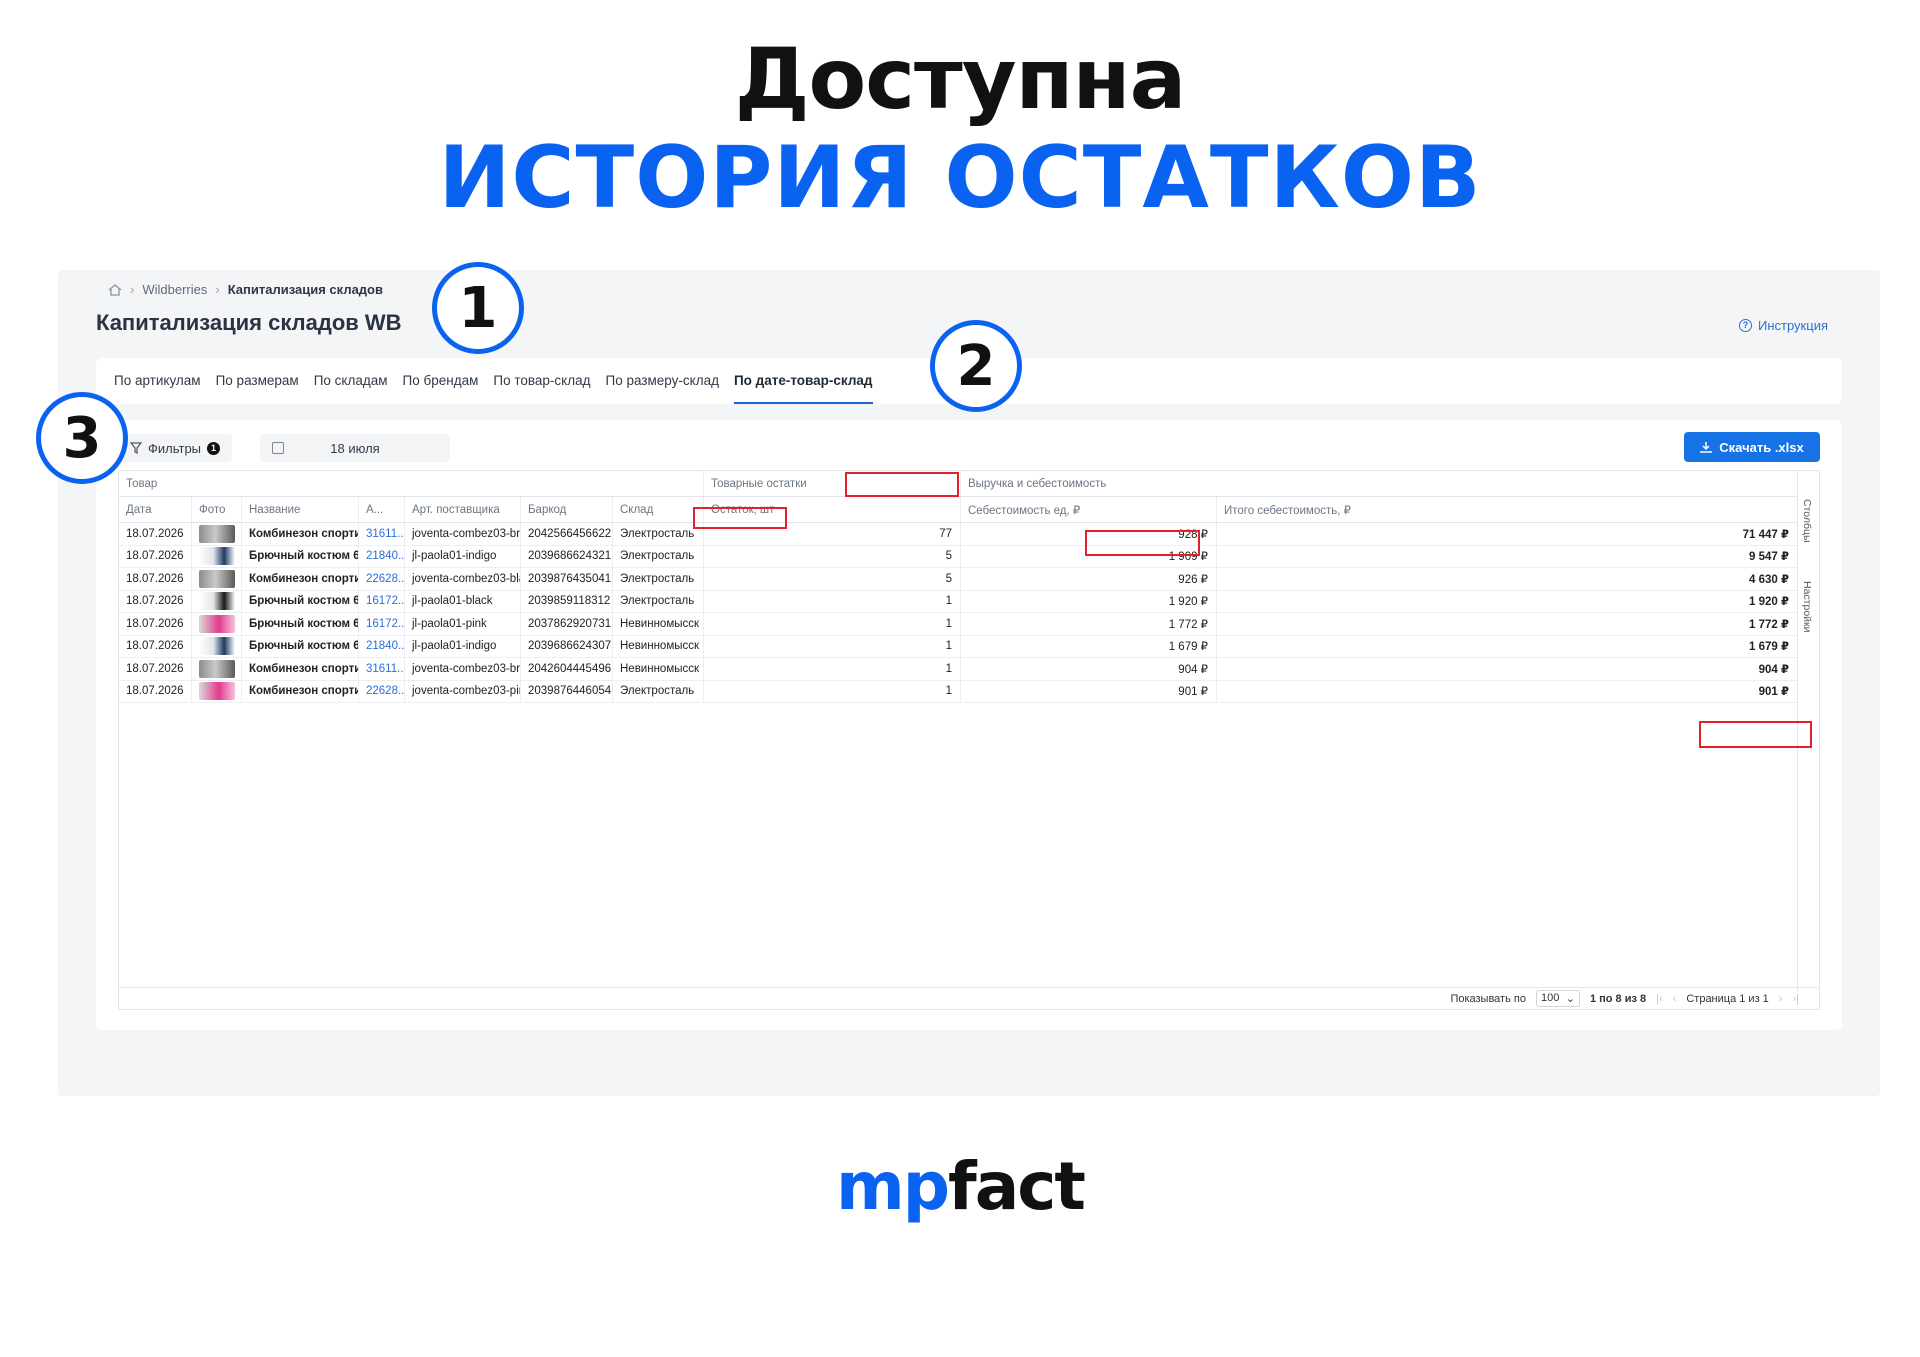  I want to click on row-range-label: 1 по 8 из 8, so click(1618, 998).